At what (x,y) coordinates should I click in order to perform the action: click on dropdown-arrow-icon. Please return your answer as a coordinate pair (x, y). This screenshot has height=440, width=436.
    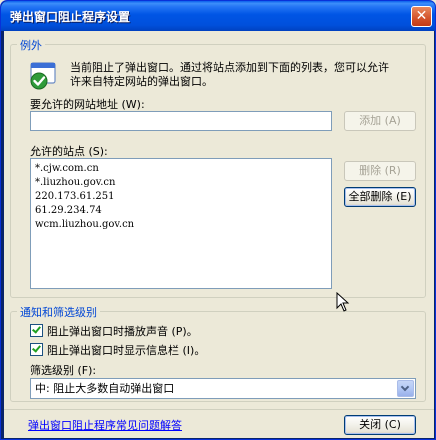
    Looking at the image, I should click on (405, 388).